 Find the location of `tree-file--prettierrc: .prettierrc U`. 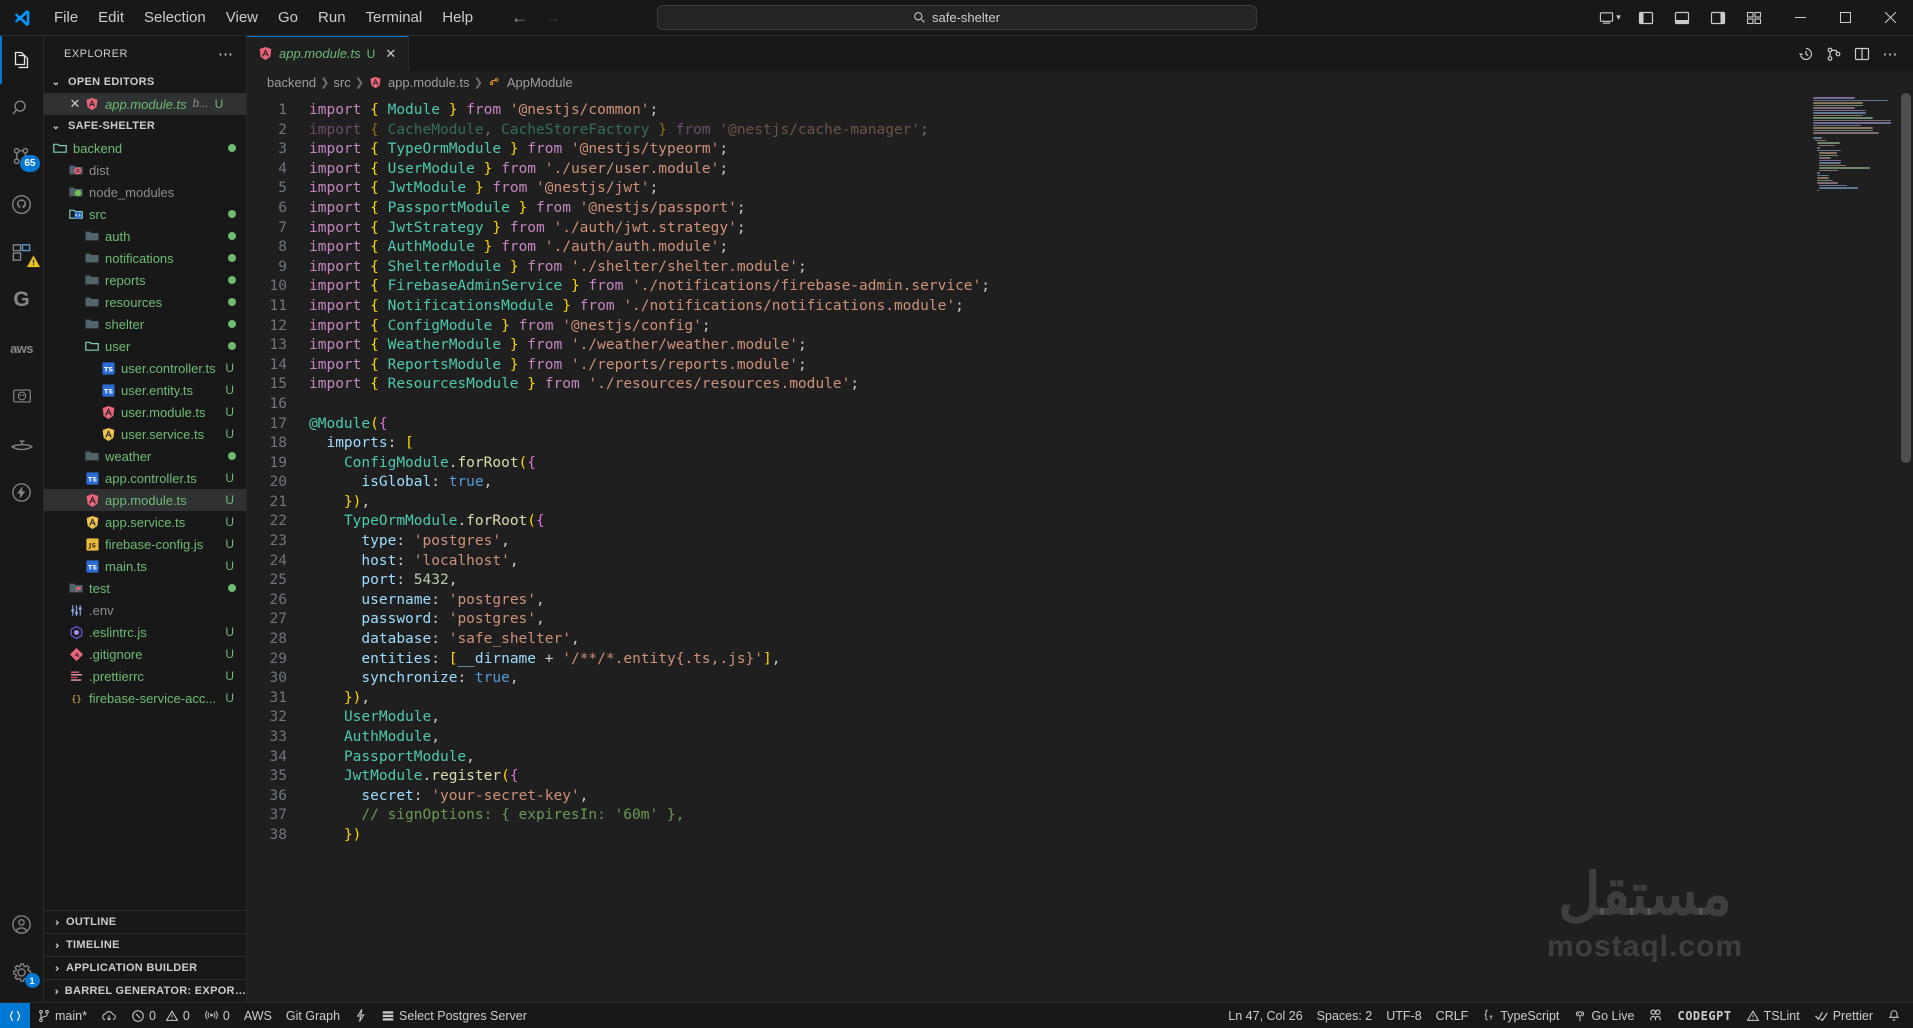

tree-file--prettierrc: .prettierrc U is located at coordinates (145, 676).